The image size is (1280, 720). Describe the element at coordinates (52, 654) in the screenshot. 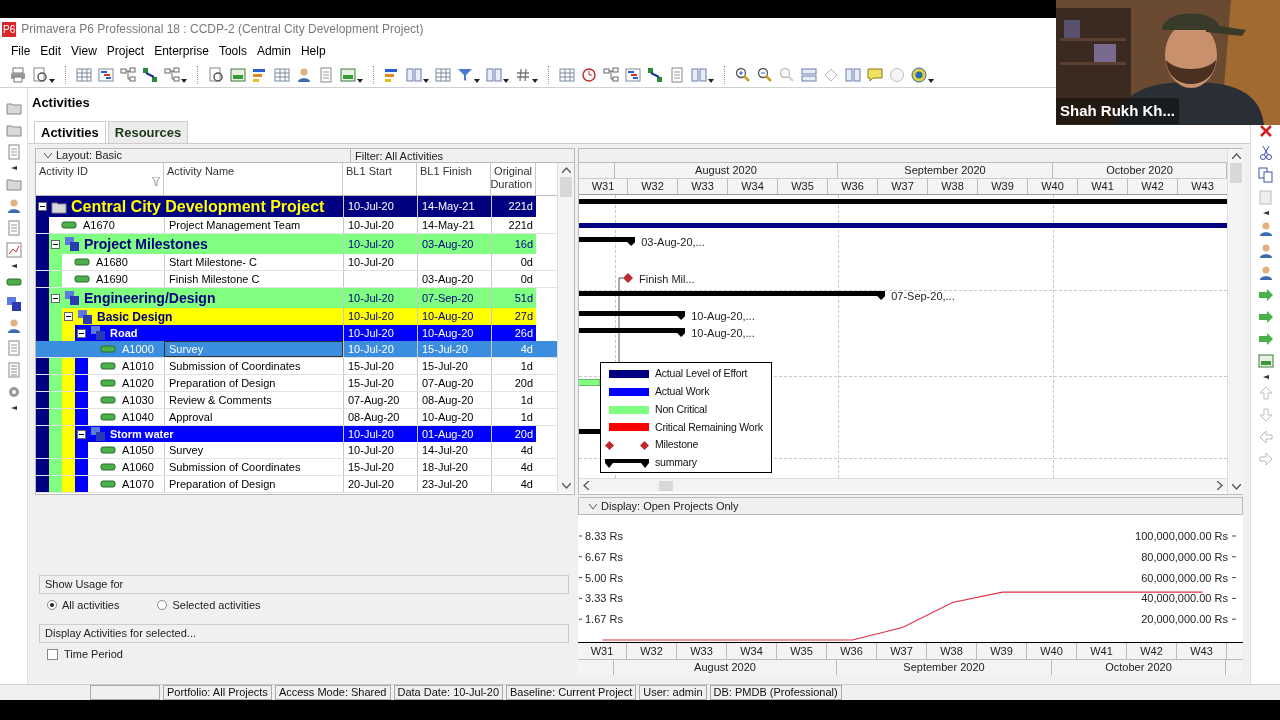

I see `checkbox-box` at that location.